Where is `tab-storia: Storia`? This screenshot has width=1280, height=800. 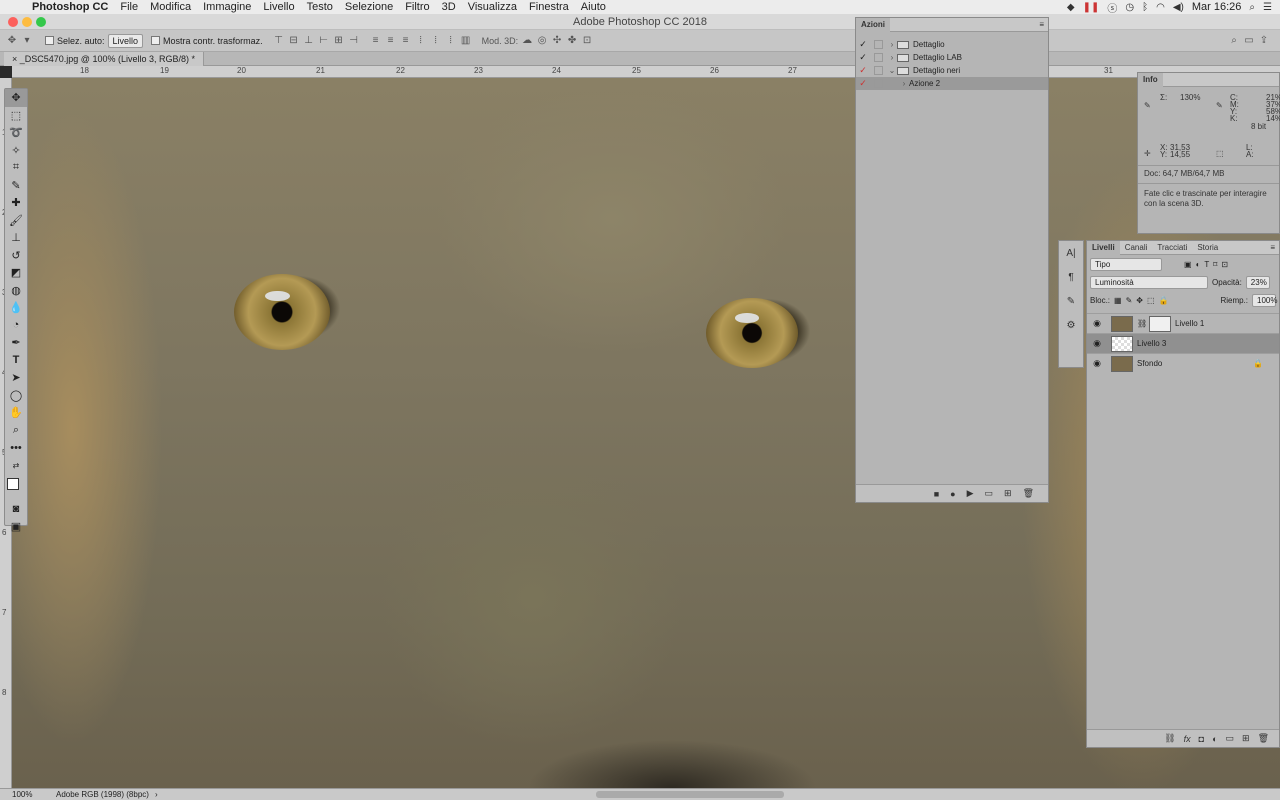
tab-storia: Storia is located at coordinates (1207, 248).